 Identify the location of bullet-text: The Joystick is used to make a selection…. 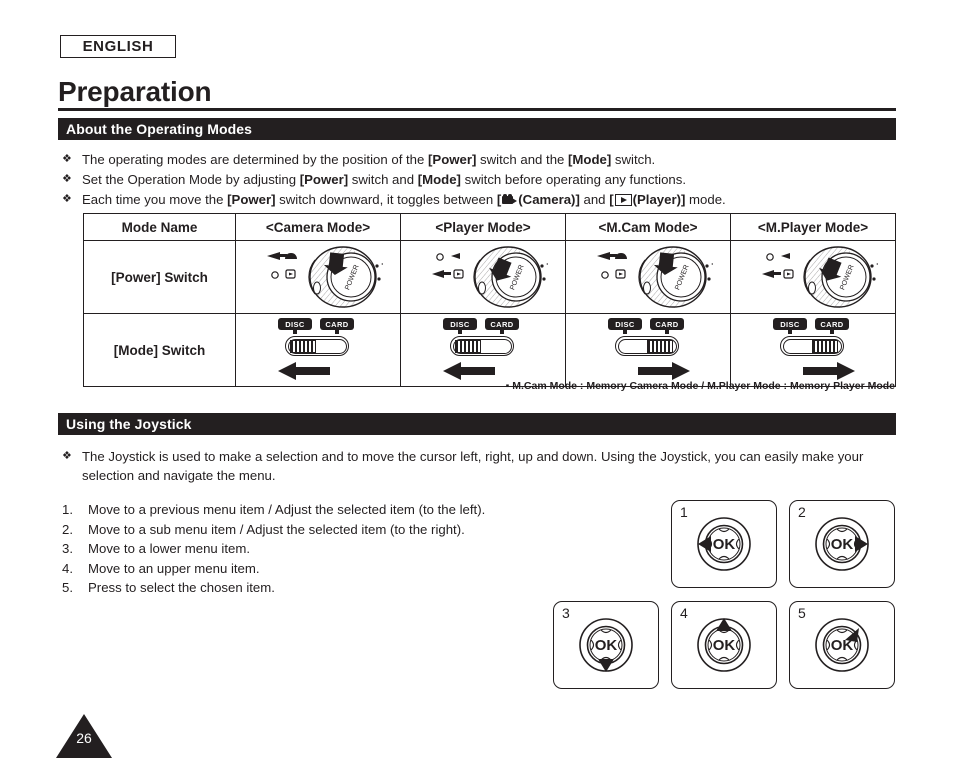
(473, 466).